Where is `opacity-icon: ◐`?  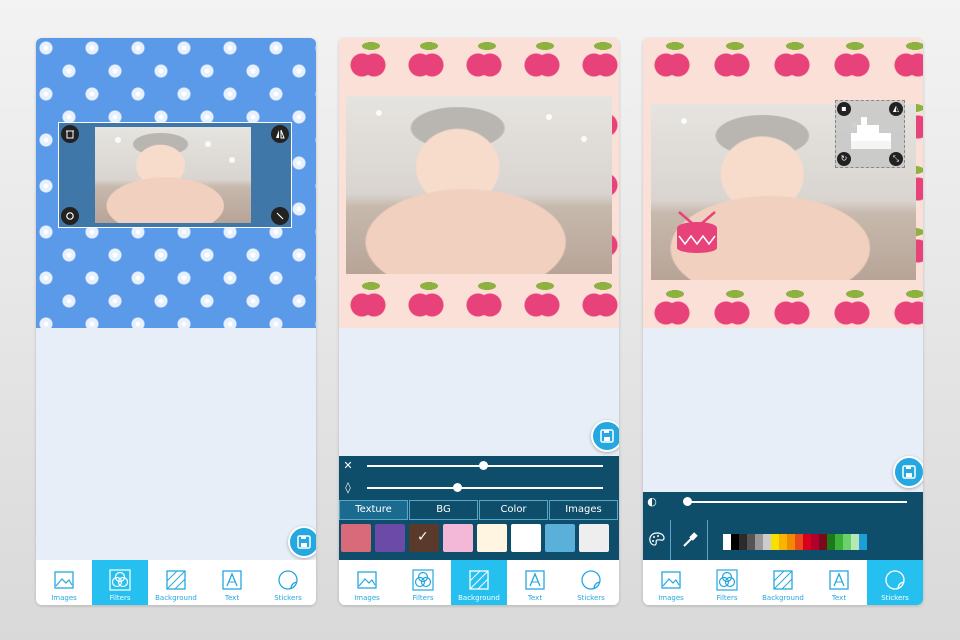
opacity-icon: ◐ is located at coordinates (652, 501).